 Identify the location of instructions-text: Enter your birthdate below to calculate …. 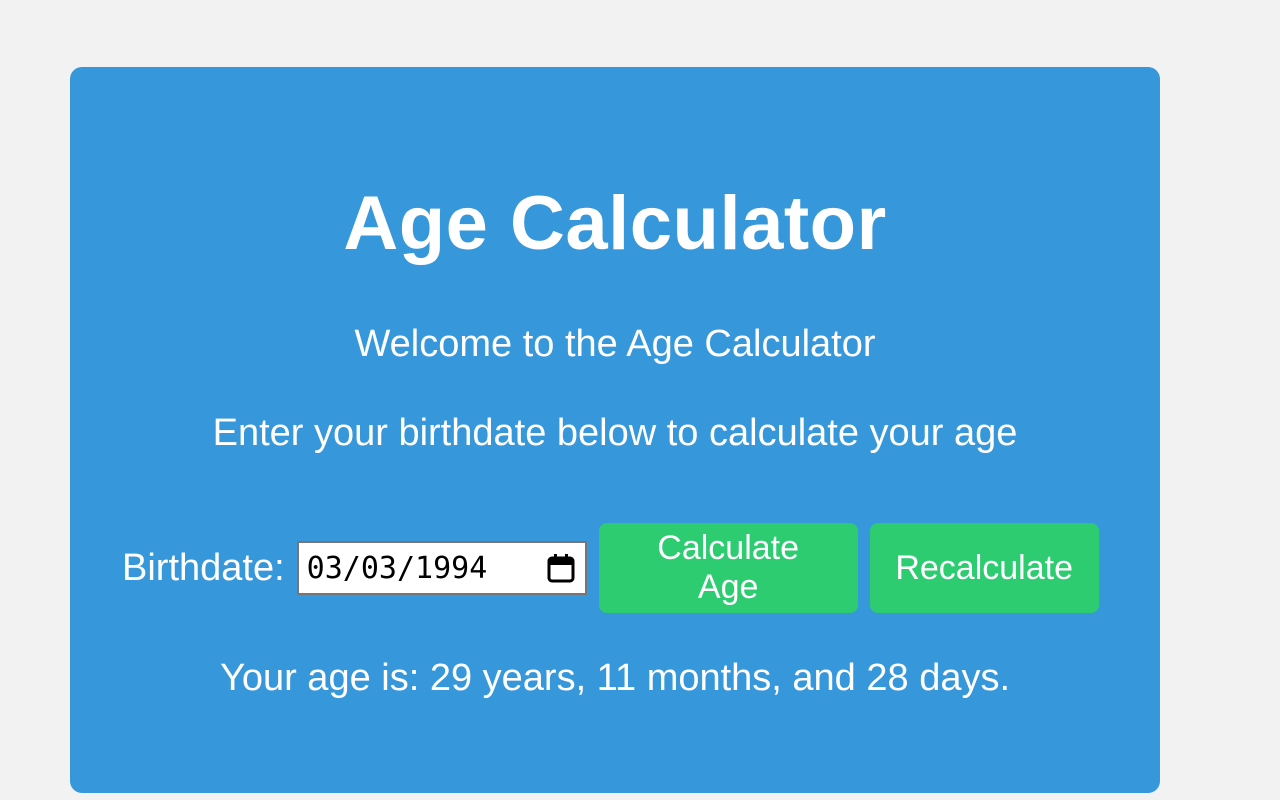
(615, 433).